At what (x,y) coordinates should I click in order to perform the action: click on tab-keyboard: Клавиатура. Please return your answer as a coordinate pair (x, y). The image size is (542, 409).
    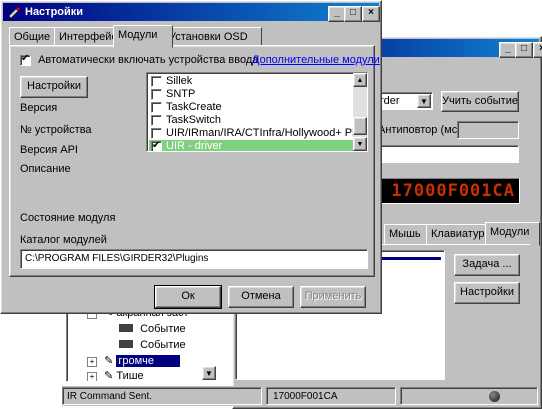
    Looking at the image, I should click on (460, 235).